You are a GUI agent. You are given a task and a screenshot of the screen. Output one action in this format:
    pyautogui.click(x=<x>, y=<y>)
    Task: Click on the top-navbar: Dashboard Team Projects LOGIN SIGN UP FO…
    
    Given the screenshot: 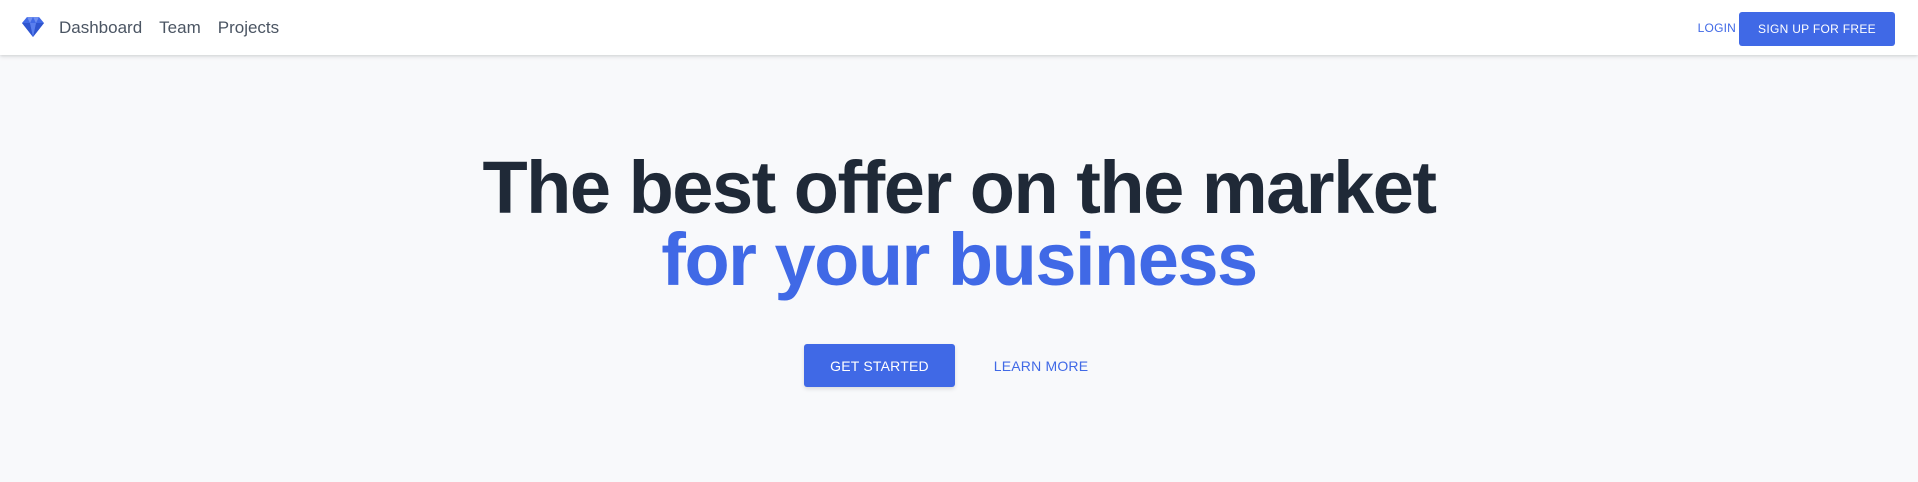 What is the action you would take?
    pyautogui.click(x=959, y=27)
    